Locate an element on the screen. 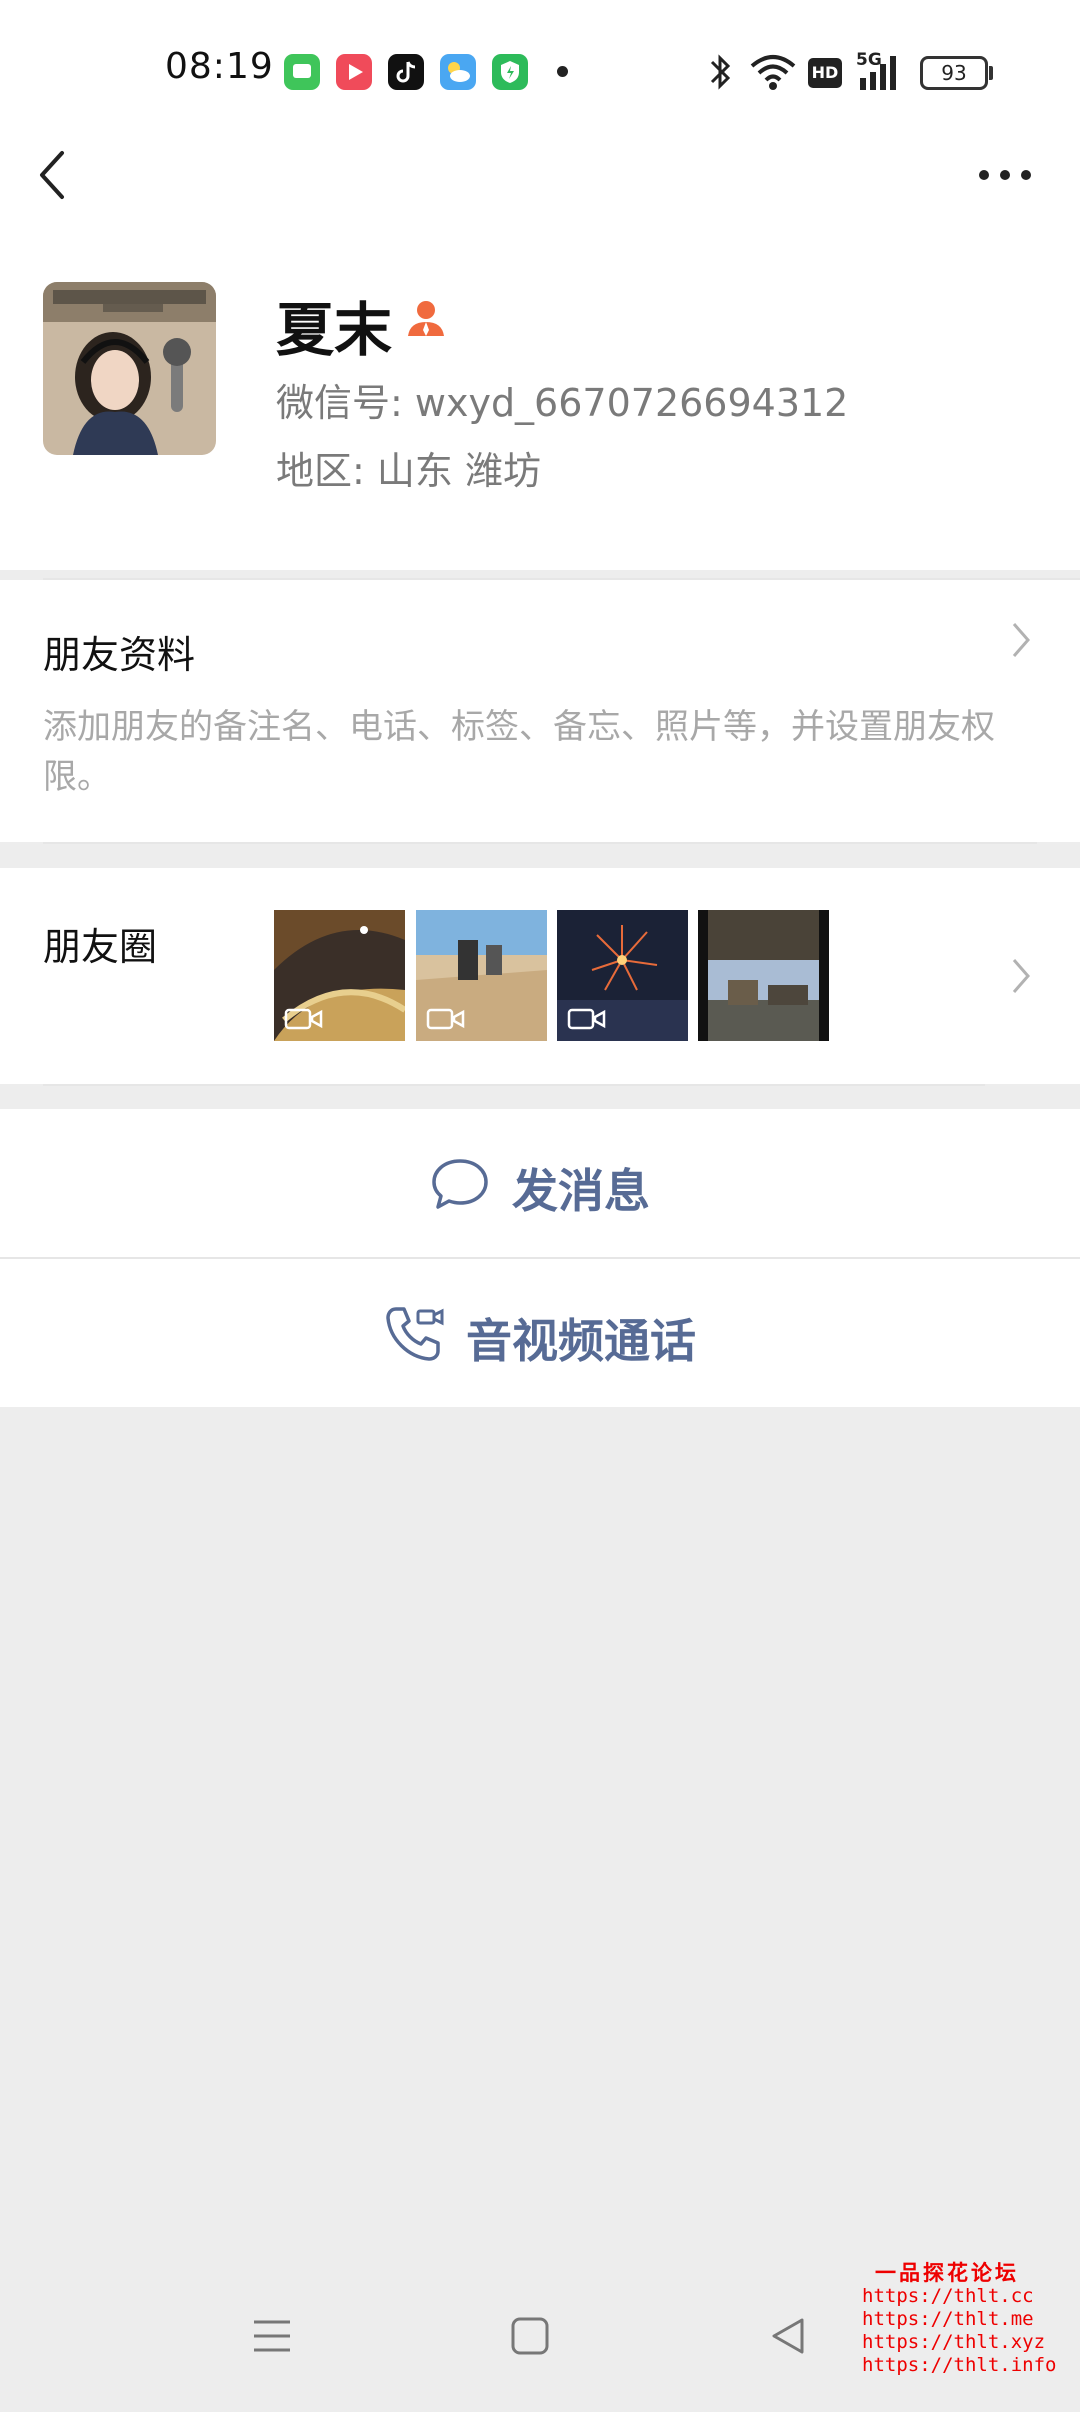 The image size is (1080, 2412). video-app-icon is located at coordinates (354, 72).